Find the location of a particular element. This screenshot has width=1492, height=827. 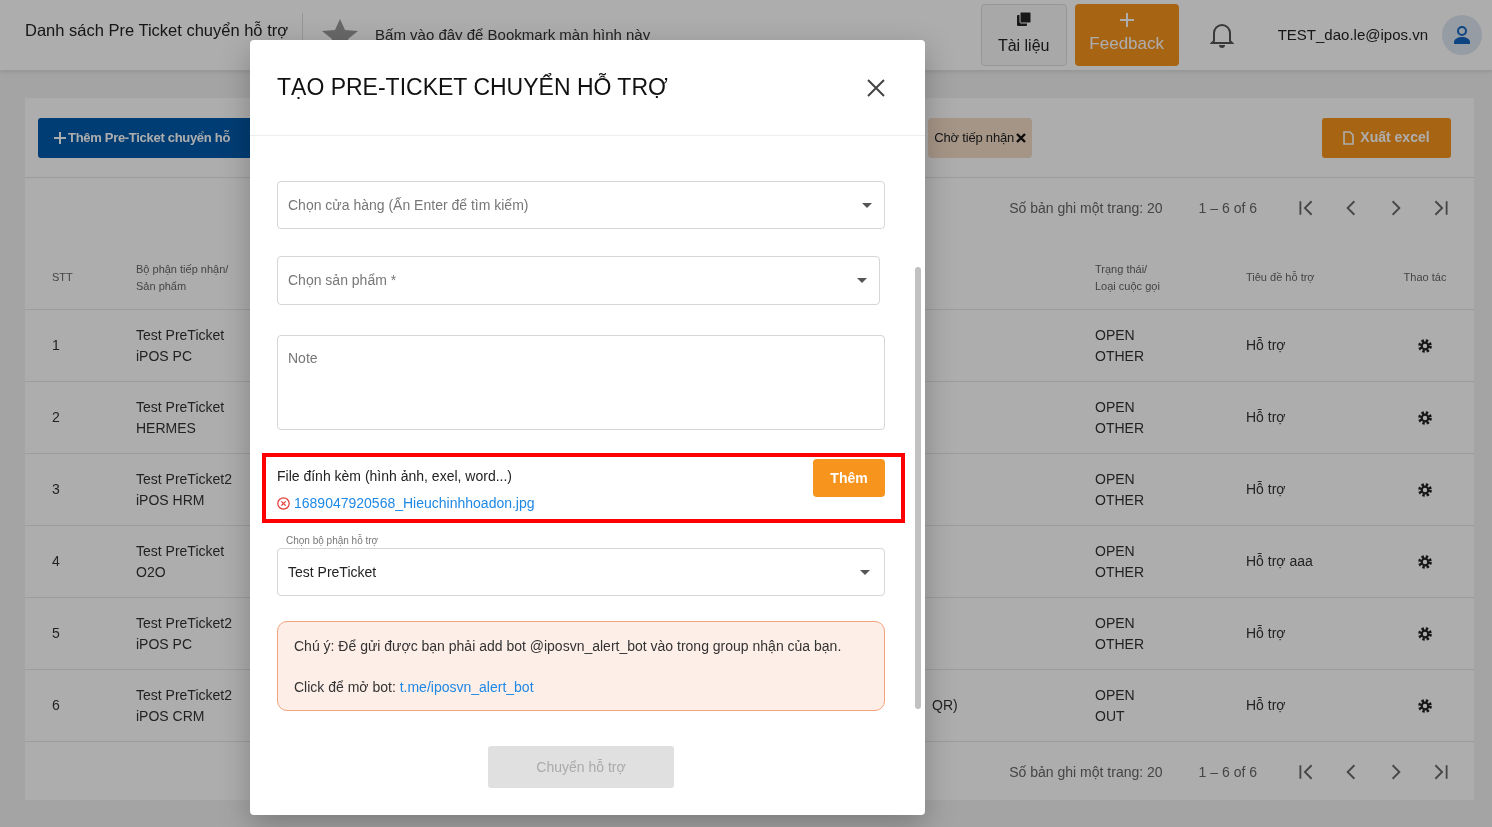

table-cell: Test PreTicket2 iPOS HRM is located at coordinates (184, 489).